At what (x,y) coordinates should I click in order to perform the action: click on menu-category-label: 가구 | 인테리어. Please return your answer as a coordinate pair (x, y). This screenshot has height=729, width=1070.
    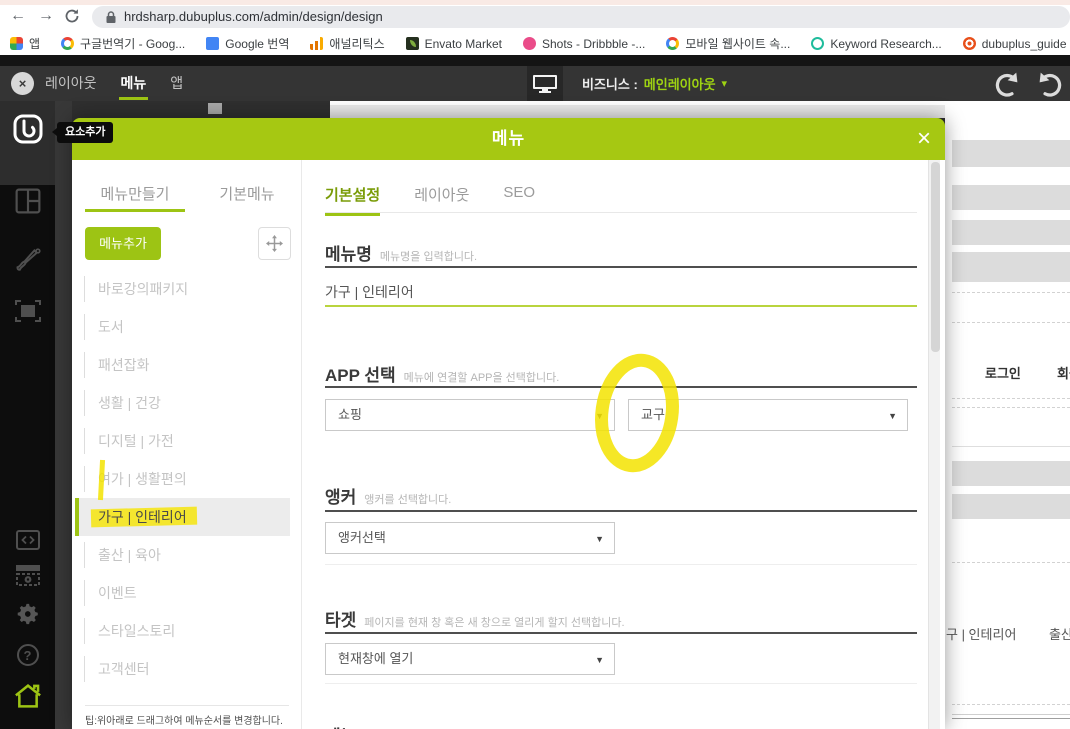
    Looking at the image, I should click on (142, 517).